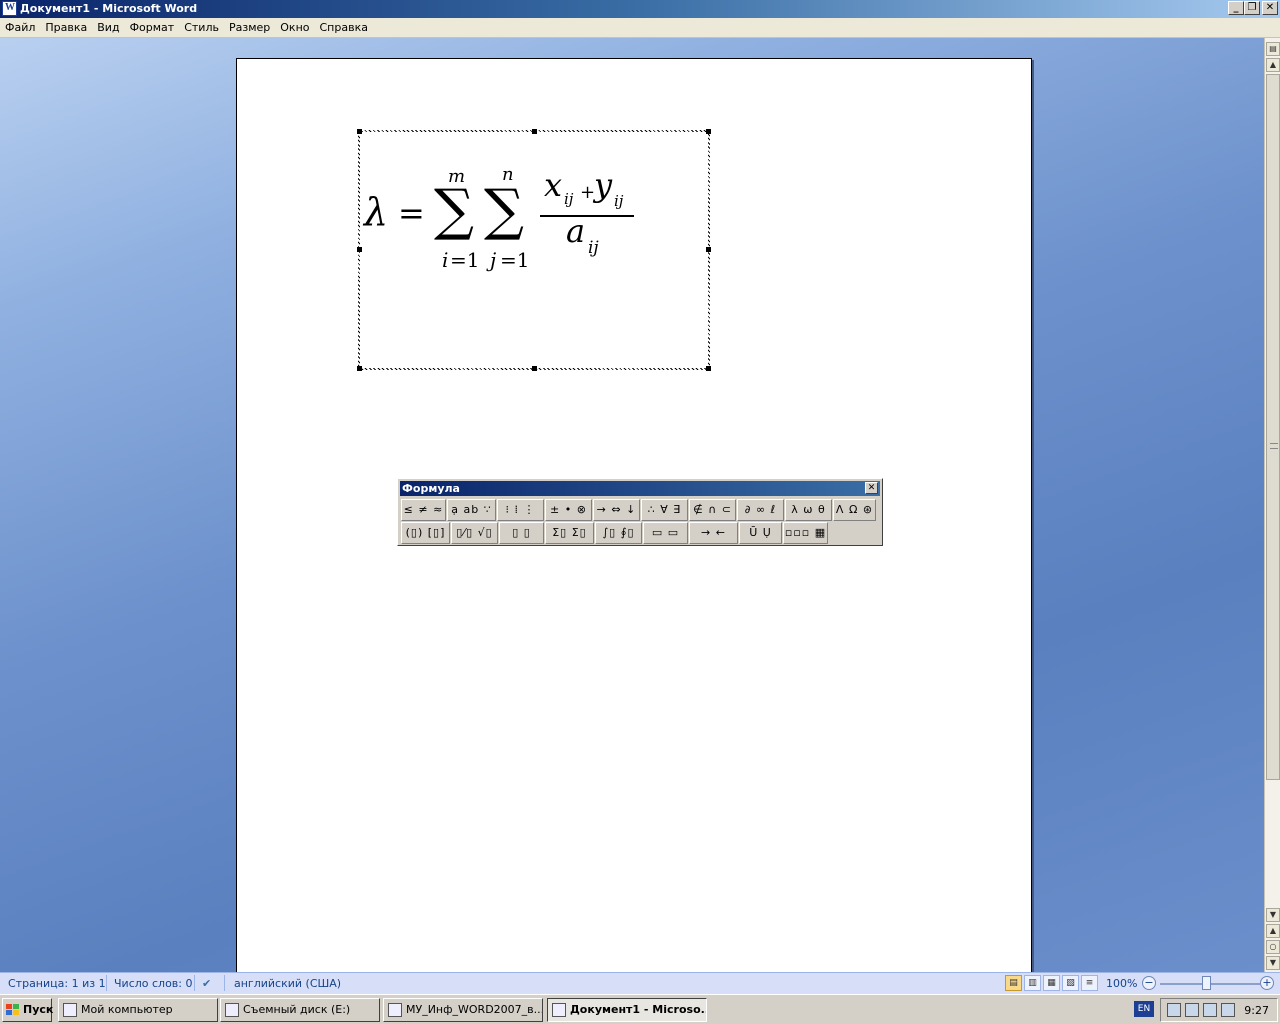  I want to click on grip-icon, so click(1274, 446).